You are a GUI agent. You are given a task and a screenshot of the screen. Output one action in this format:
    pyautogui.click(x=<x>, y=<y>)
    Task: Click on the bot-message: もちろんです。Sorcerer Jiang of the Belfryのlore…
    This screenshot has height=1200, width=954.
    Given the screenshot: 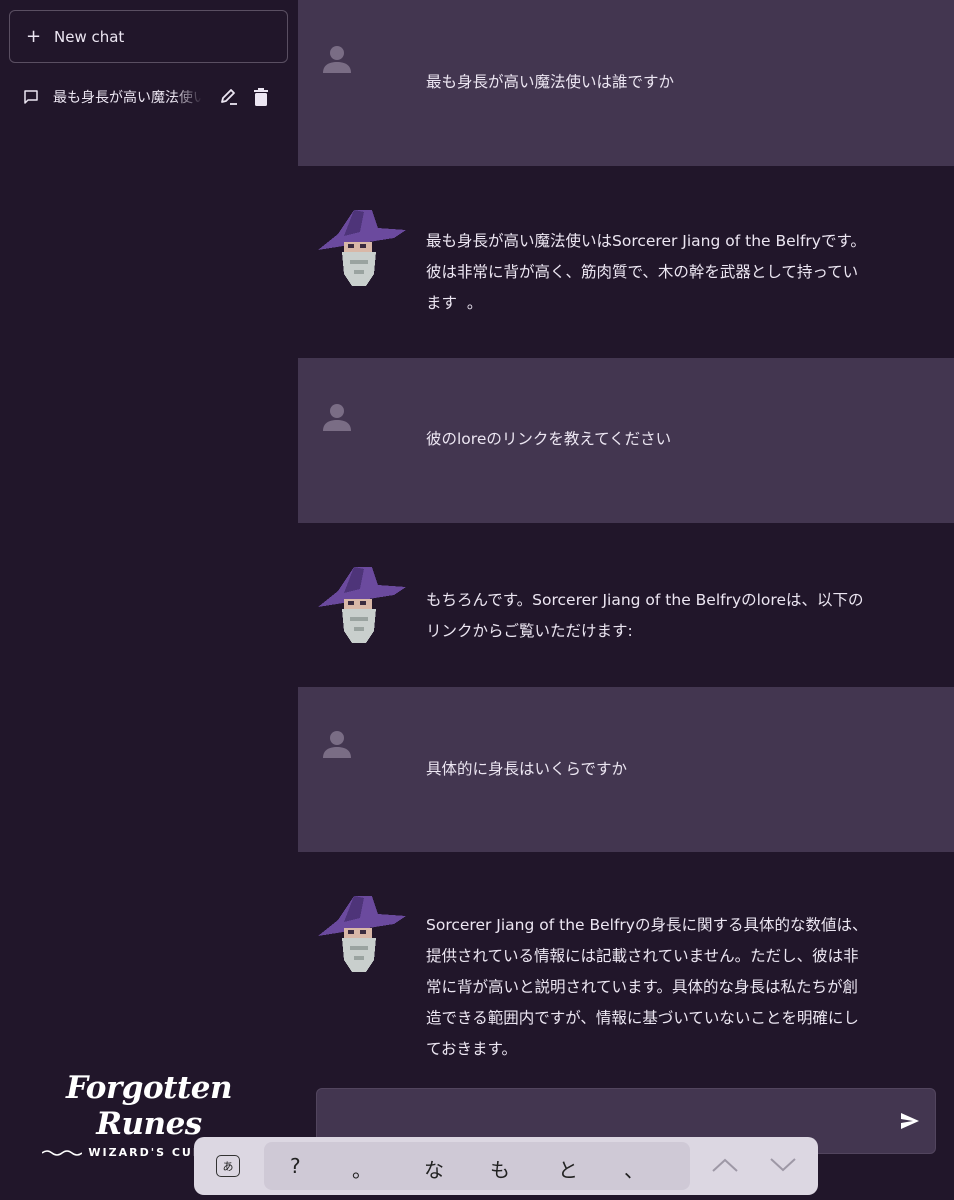 What is the action you would take?
    pyautogui.click(x=626, y=605)
    